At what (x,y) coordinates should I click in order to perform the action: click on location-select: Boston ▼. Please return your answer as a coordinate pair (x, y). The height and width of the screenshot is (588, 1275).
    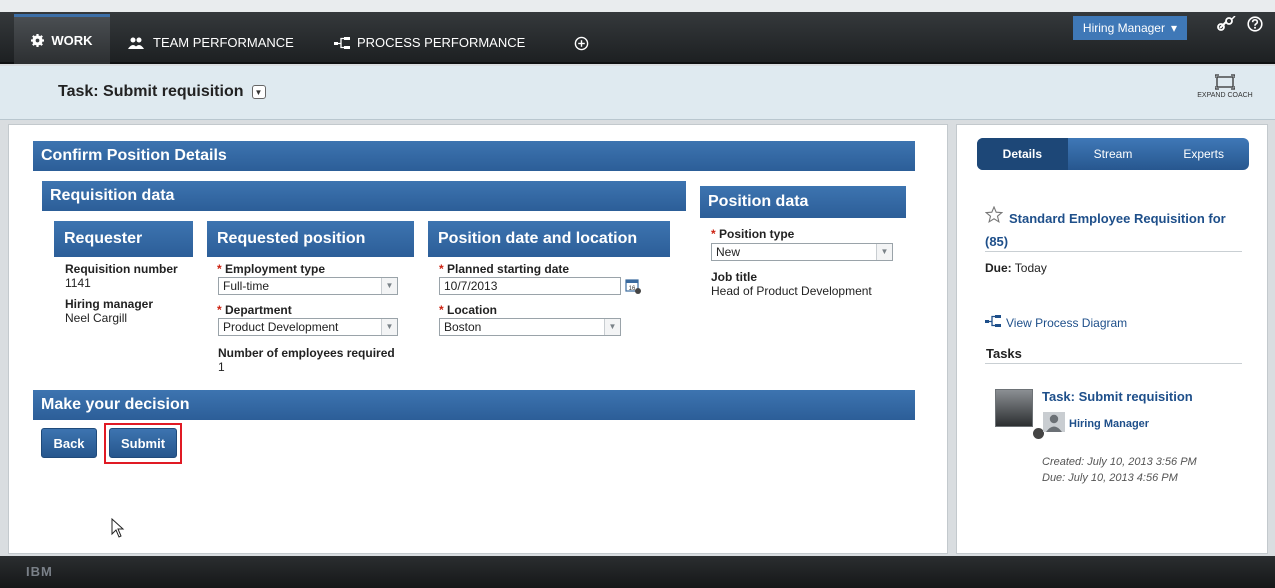
    Looking at the image, I should click on (530, 327).